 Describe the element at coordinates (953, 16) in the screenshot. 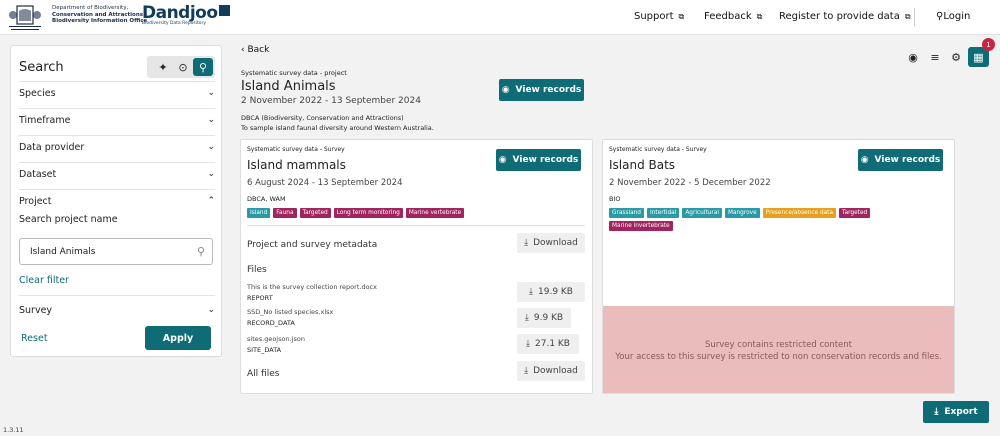

I see `login-link: ⚲Login` at that location.